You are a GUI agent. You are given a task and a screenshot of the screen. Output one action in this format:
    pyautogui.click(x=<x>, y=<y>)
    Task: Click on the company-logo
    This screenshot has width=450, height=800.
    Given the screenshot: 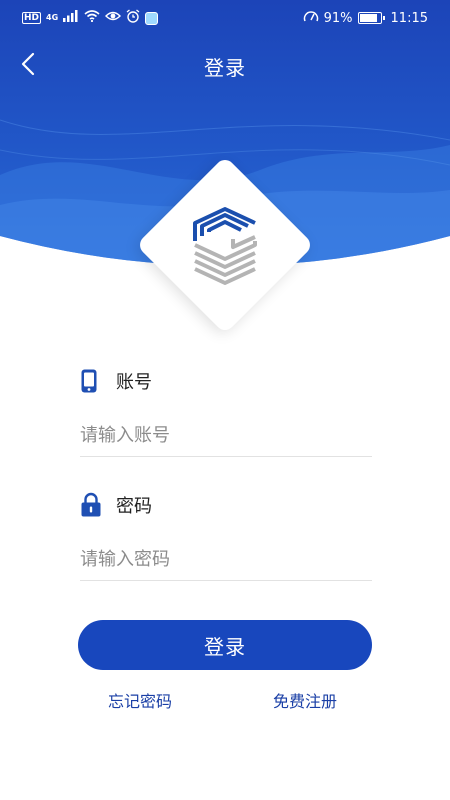 What is the action you would take?
    pyautogui.click(x=225, y=245)
    